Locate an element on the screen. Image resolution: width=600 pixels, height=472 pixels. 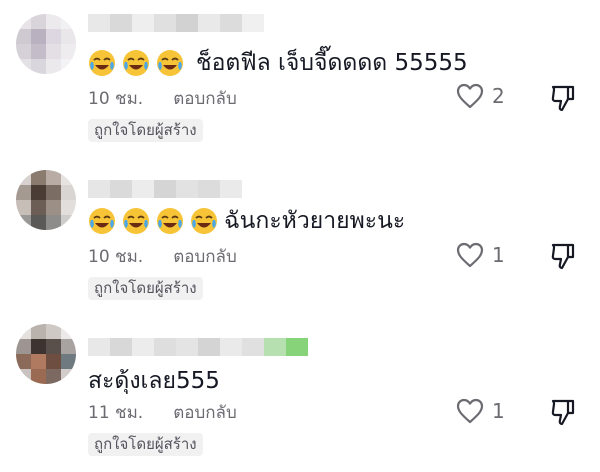
comment-text: ช็อตฟีล เจ็บจี๊ดดดด 55555 is located at coordinates (278, 63).